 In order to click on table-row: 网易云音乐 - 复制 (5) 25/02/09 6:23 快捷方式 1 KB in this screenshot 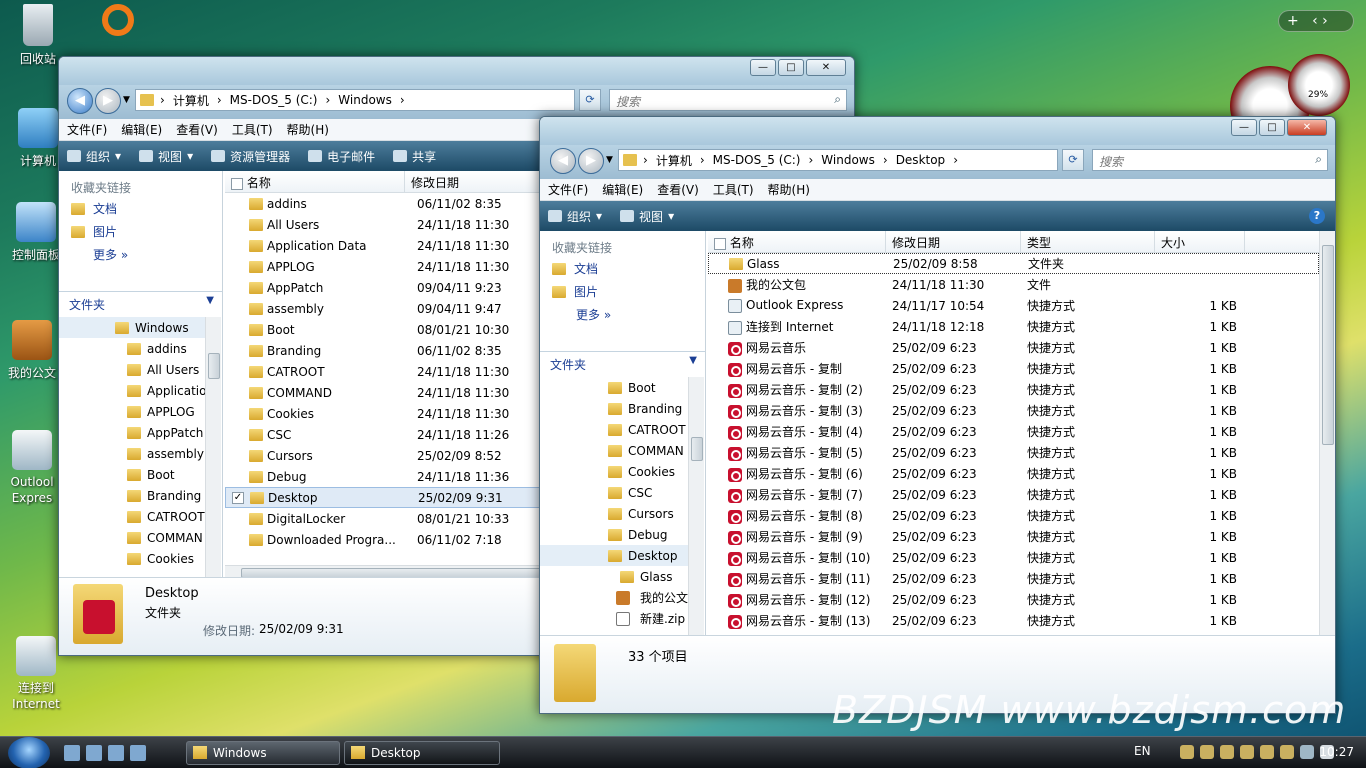, I will do `click(1013, 452)`.